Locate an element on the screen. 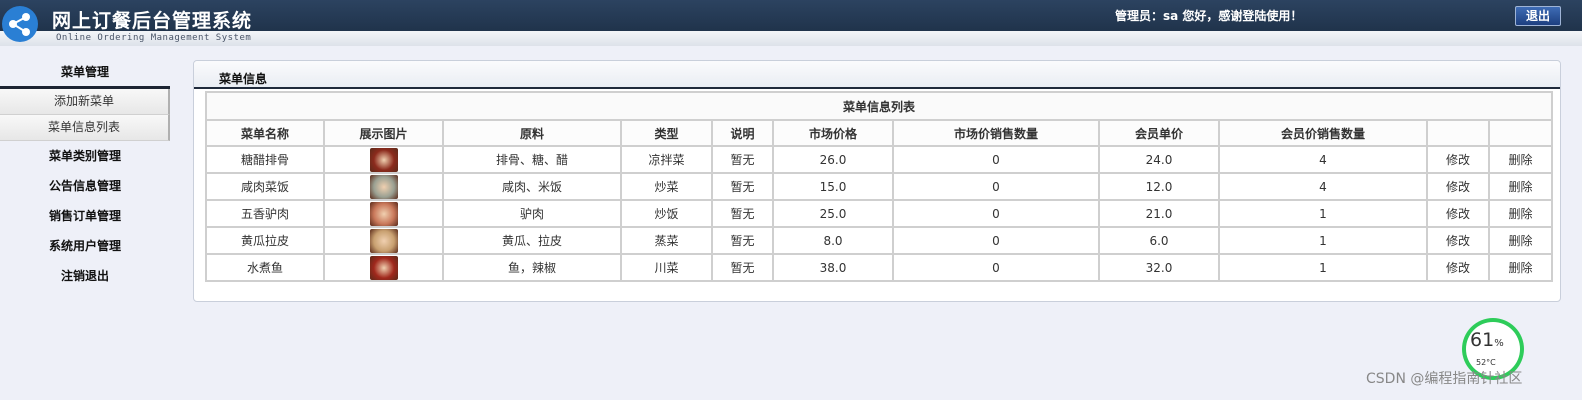 The height and width of the screenshot is (400, 1582). type-cell: 川菜 is located at coordinates (666, 267).